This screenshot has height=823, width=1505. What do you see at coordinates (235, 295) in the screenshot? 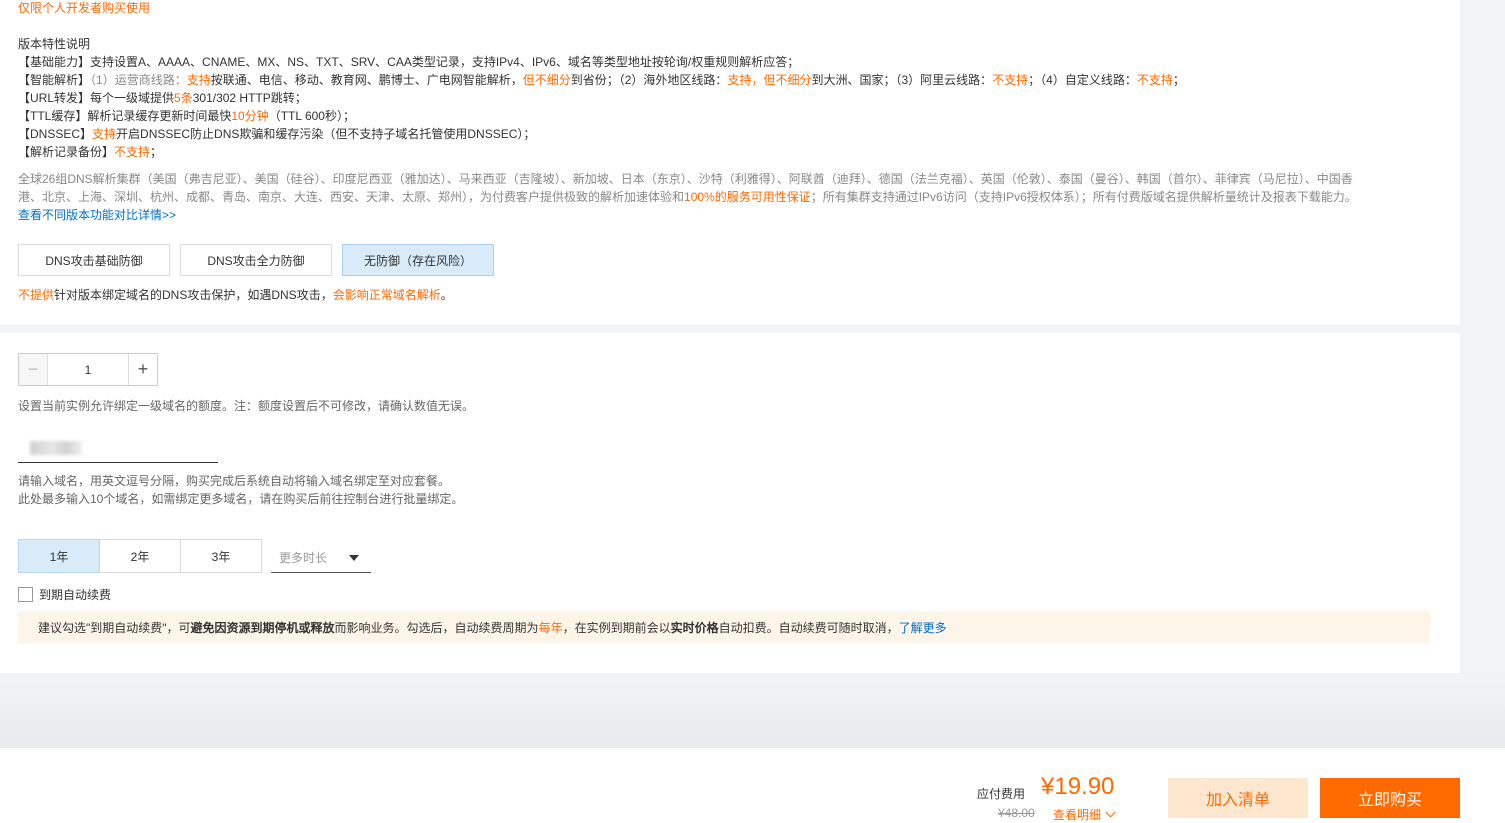
I see `protection-note: 不提供针对版本绑定域名的DNS攻击保护，如遇DNS攻击，会影响正常域名解析。` at bounding box center [235, 295].